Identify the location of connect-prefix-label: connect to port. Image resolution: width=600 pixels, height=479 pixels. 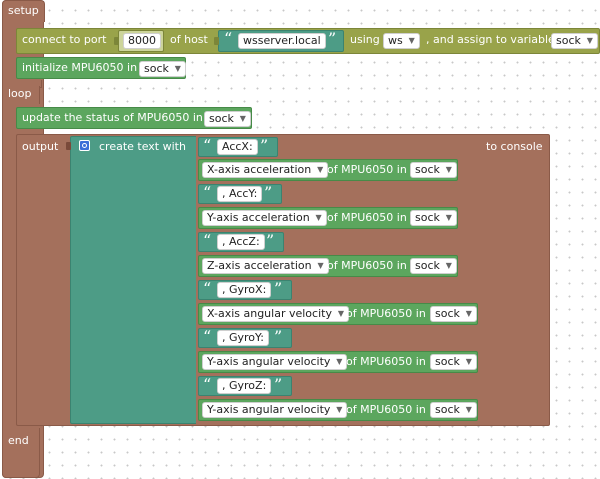
(64, 39).